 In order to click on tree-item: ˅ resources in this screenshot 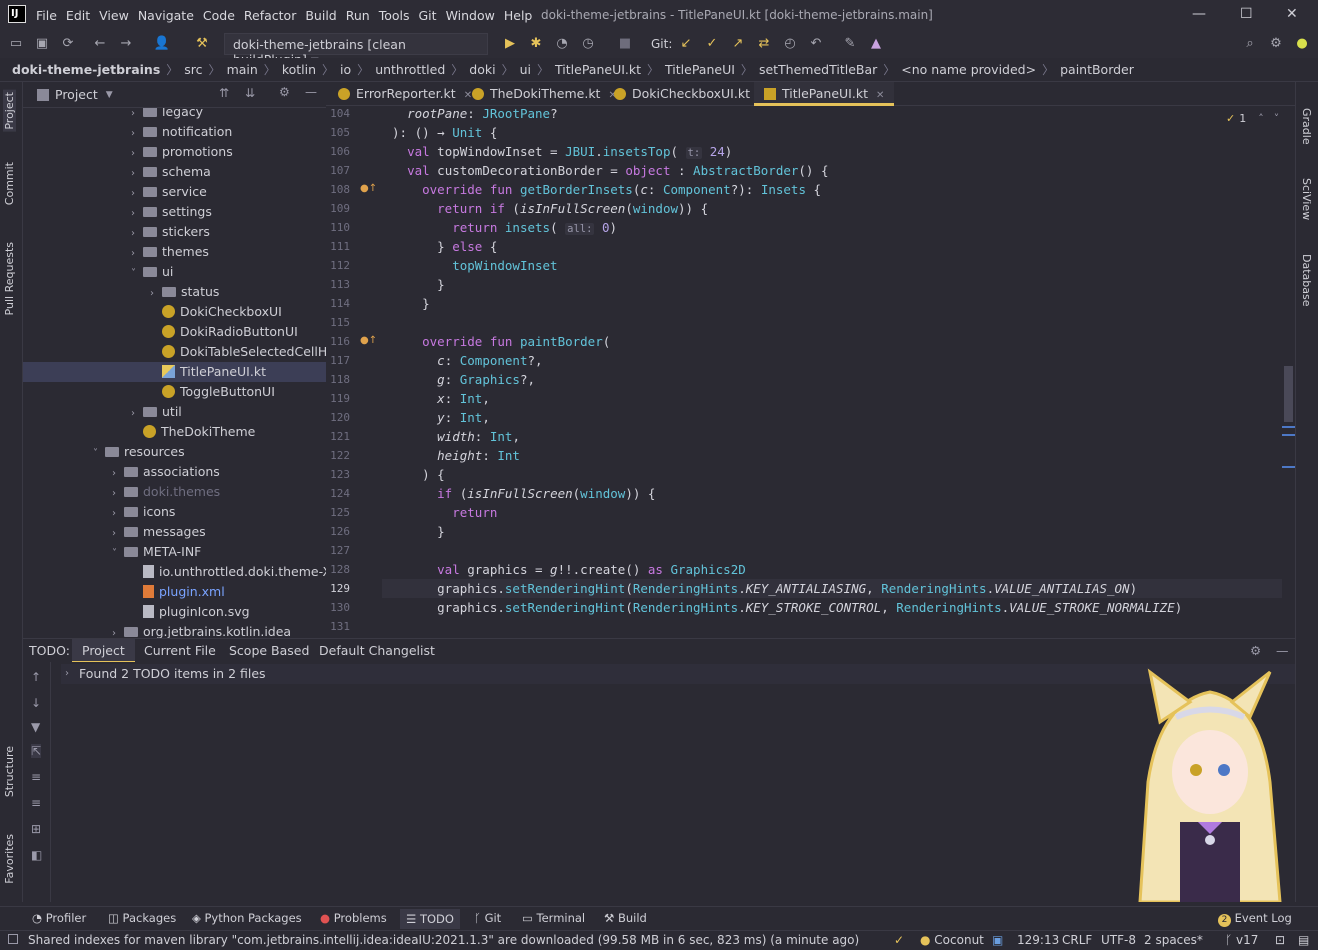, I will do `click(174, 452)`.